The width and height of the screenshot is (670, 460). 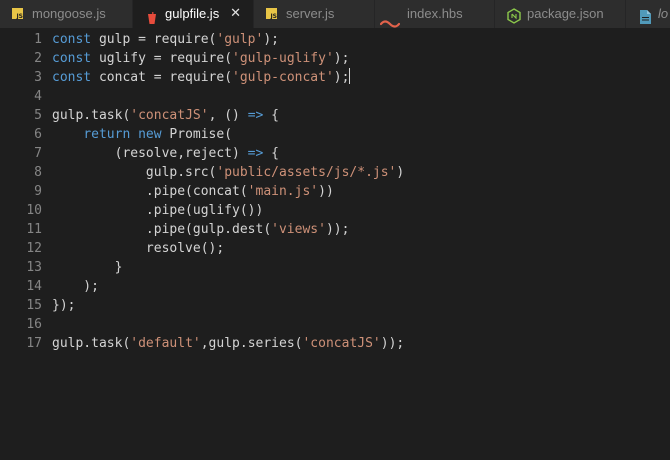 I want to click on code-text: const concat = require('gulp-concat');, so click(x=201, y=77).